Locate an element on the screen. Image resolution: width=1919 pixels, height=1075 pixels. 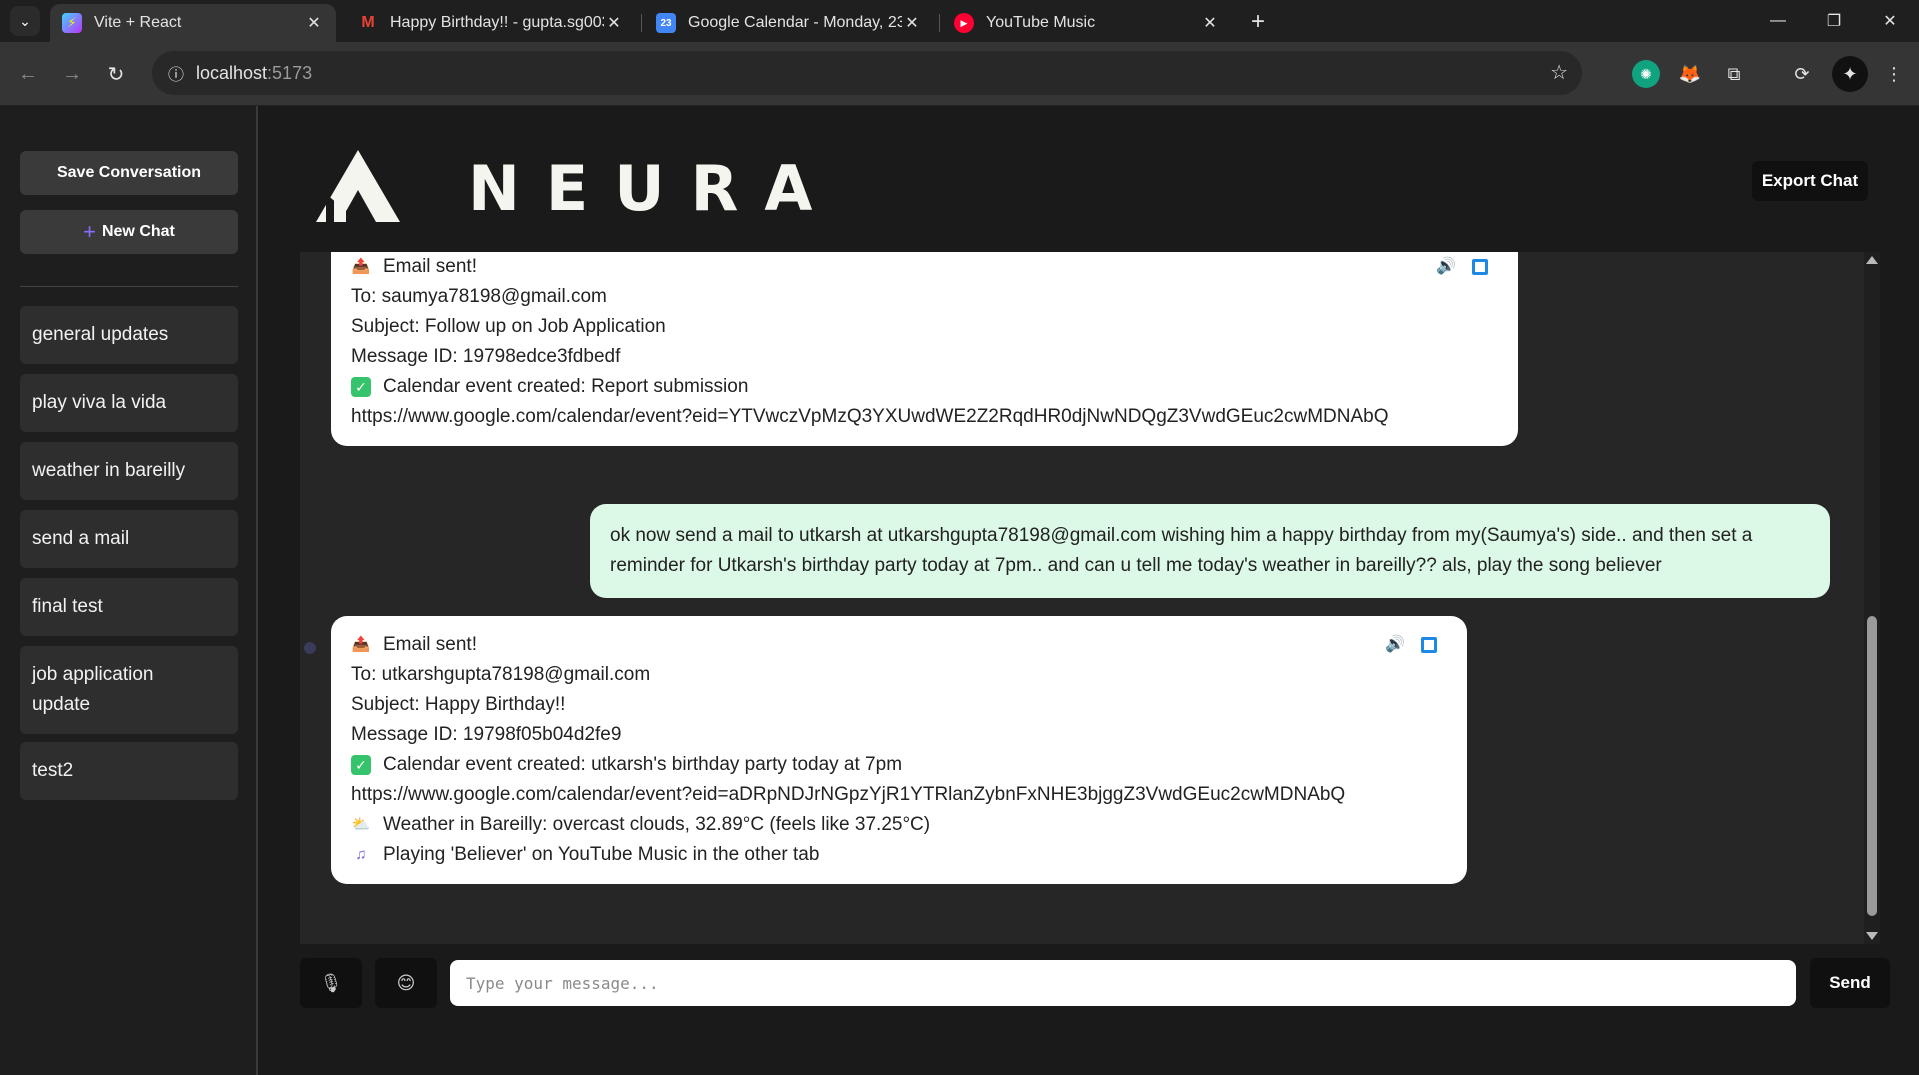
browser-toolbar: ← → ↻ ⓘ localhost:5173 ☆ ✺ 🦊 ⧉ ⟳ ✦ ⋮ is located at coordinates (959, 74).